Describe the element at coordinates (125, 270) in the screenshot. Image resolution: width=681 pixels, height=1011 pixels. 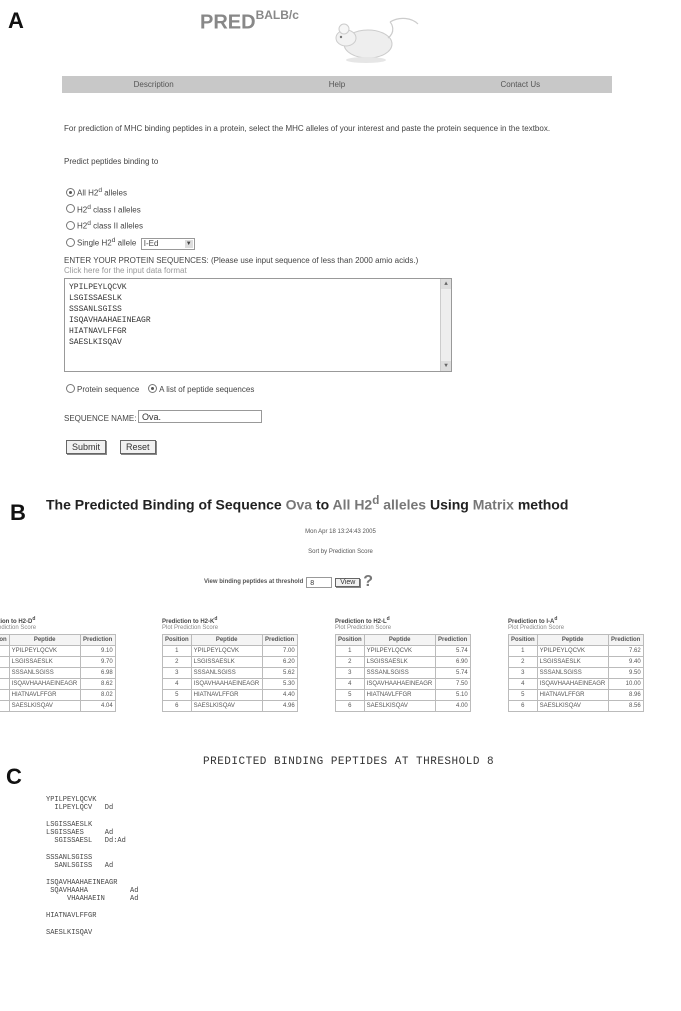
I see `input-format-link: Click here for the input data format` at that location.